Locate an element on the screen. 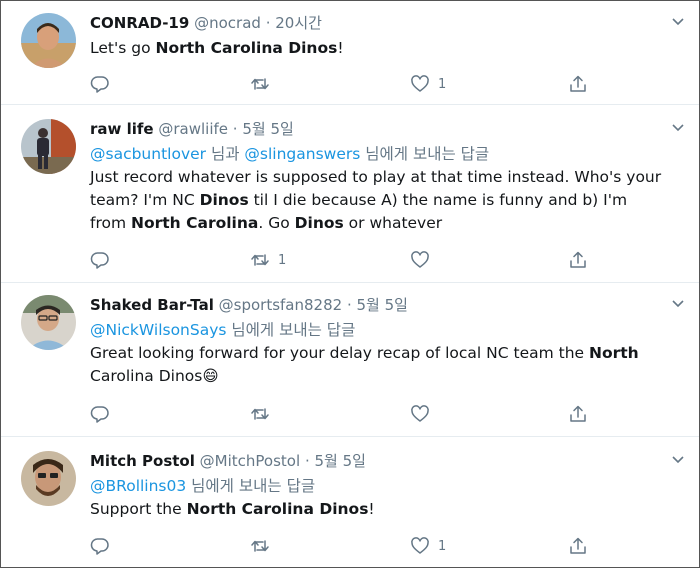 This screenshot has height=568, width=700. grinning-emoji-icon: 😄 is located at coordinates (210, 376).